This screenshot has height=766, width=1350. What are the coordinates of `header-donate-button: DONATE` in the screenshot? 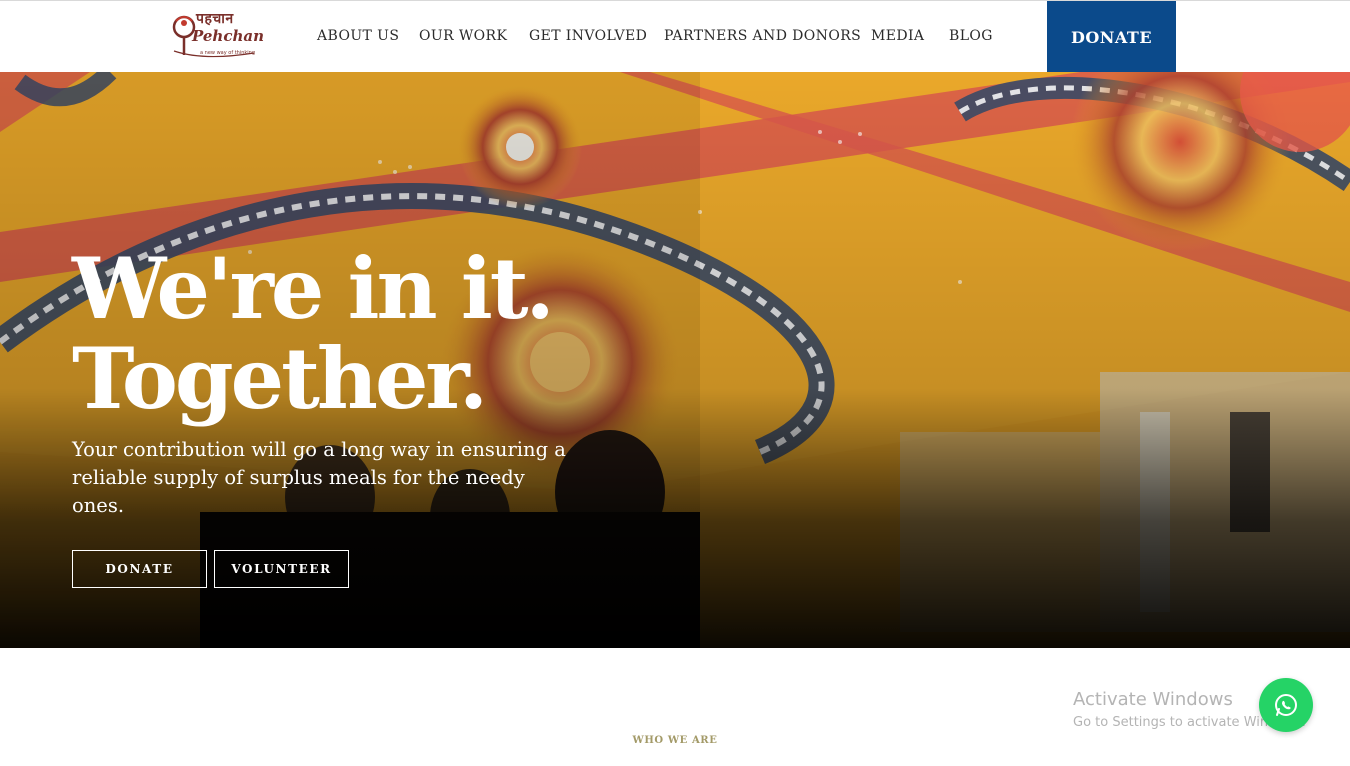 It's located at (1111, 37).